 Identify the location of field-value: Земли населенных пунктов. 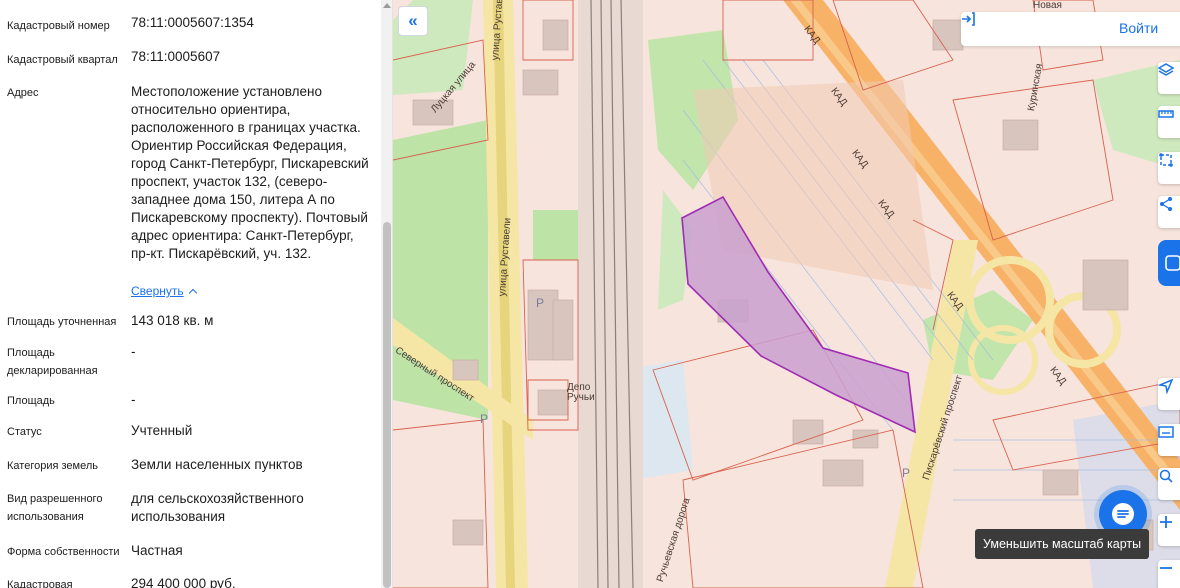
(217, 464).